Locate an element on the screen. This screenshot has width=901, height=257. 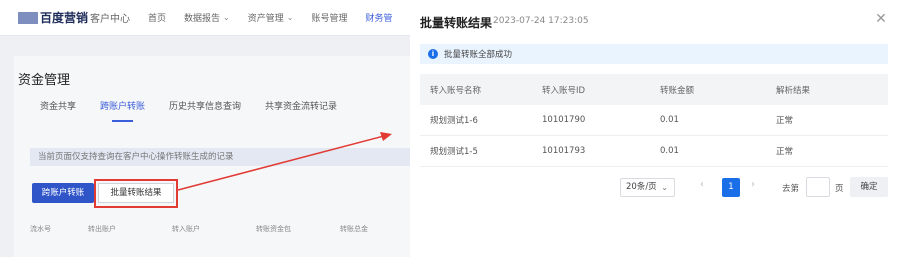
nav-home: 首页 is located at coordinates (157, 17).